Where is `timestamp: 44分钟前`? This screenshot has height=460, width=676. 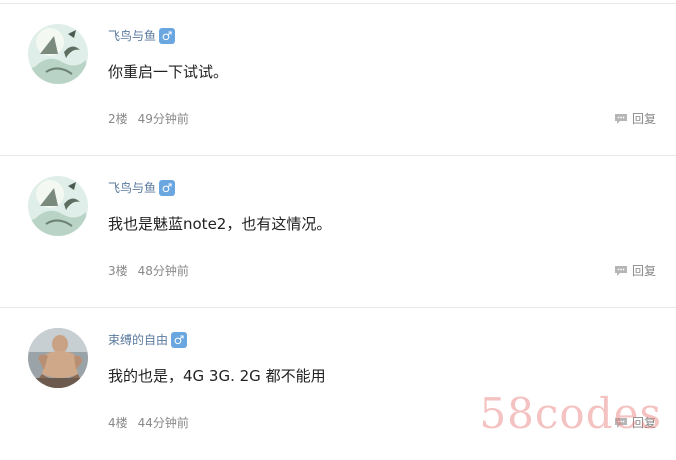
timestamp: 44分钟前 is located at coordinates (163, 423).